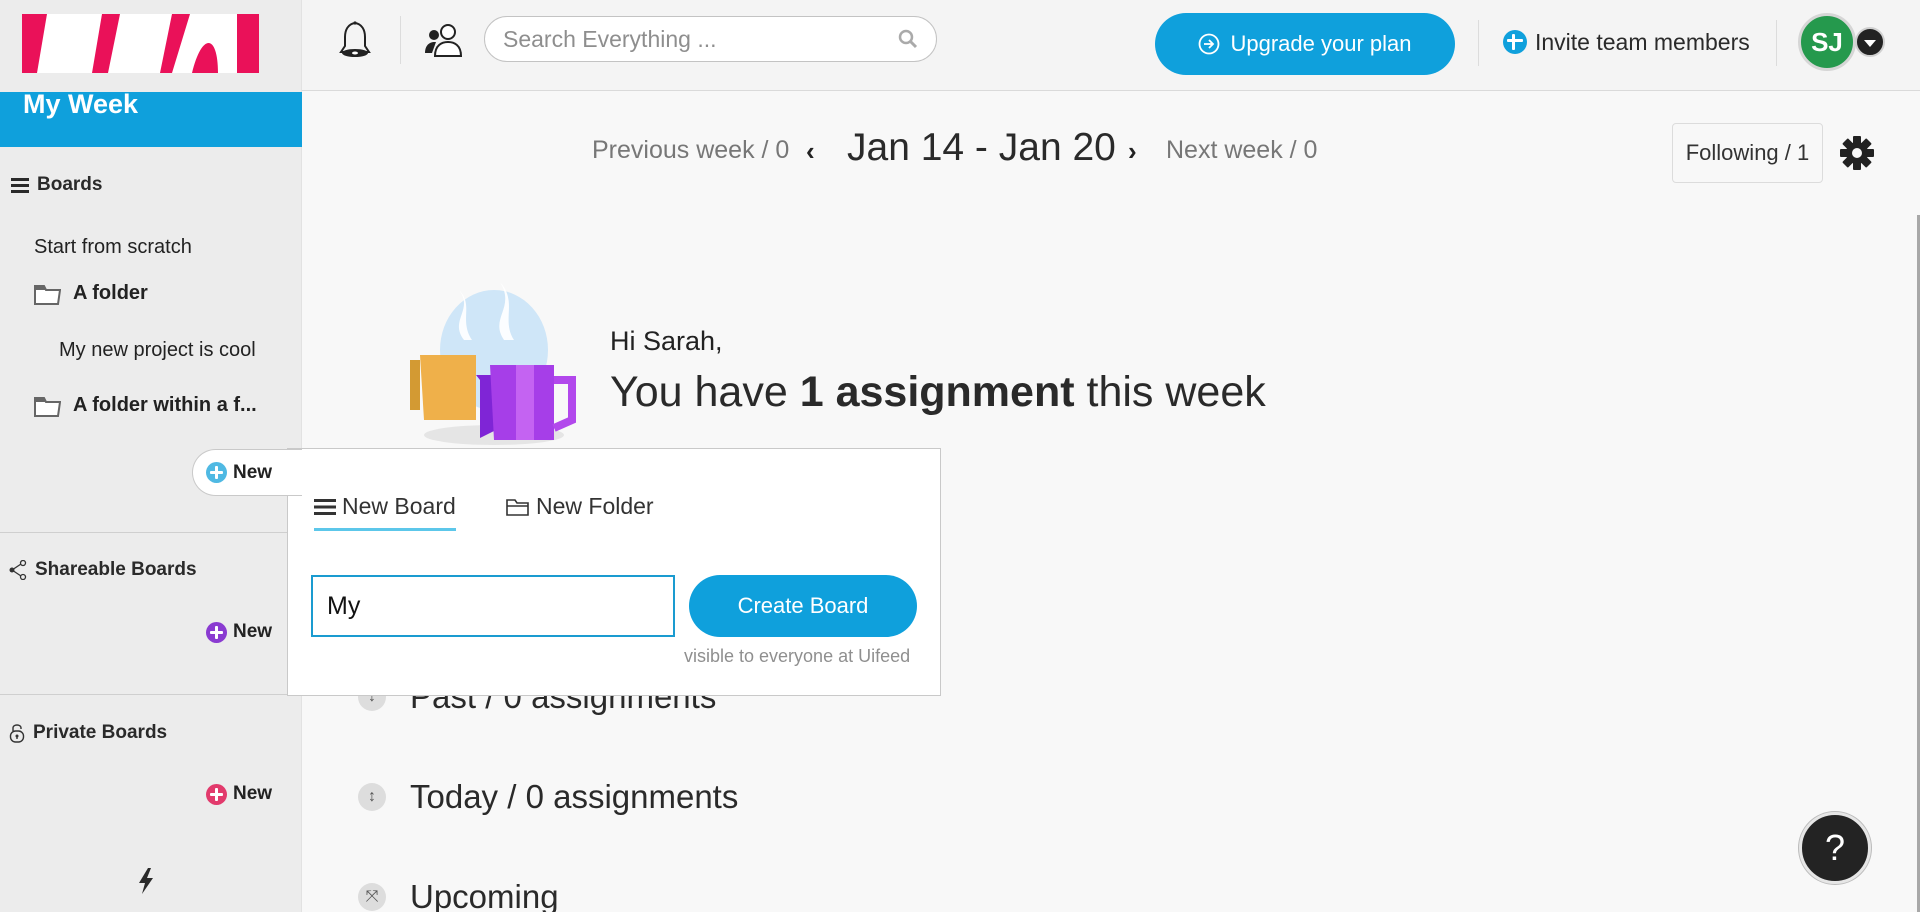 This screenshot has width=1920, height=912. I want to click on logo-mark-icon, so click(140, 43).